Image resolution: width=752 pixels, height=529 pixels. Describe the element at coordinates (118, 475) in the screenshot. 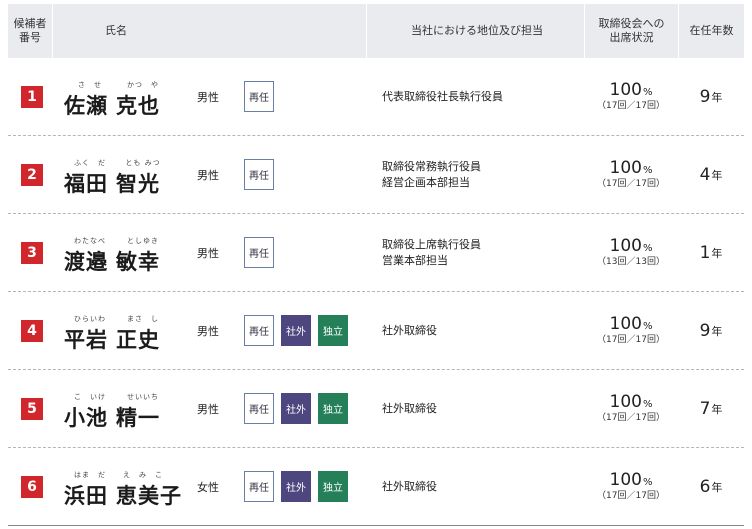

I see `furigana: はま だ え み こ` at that location.